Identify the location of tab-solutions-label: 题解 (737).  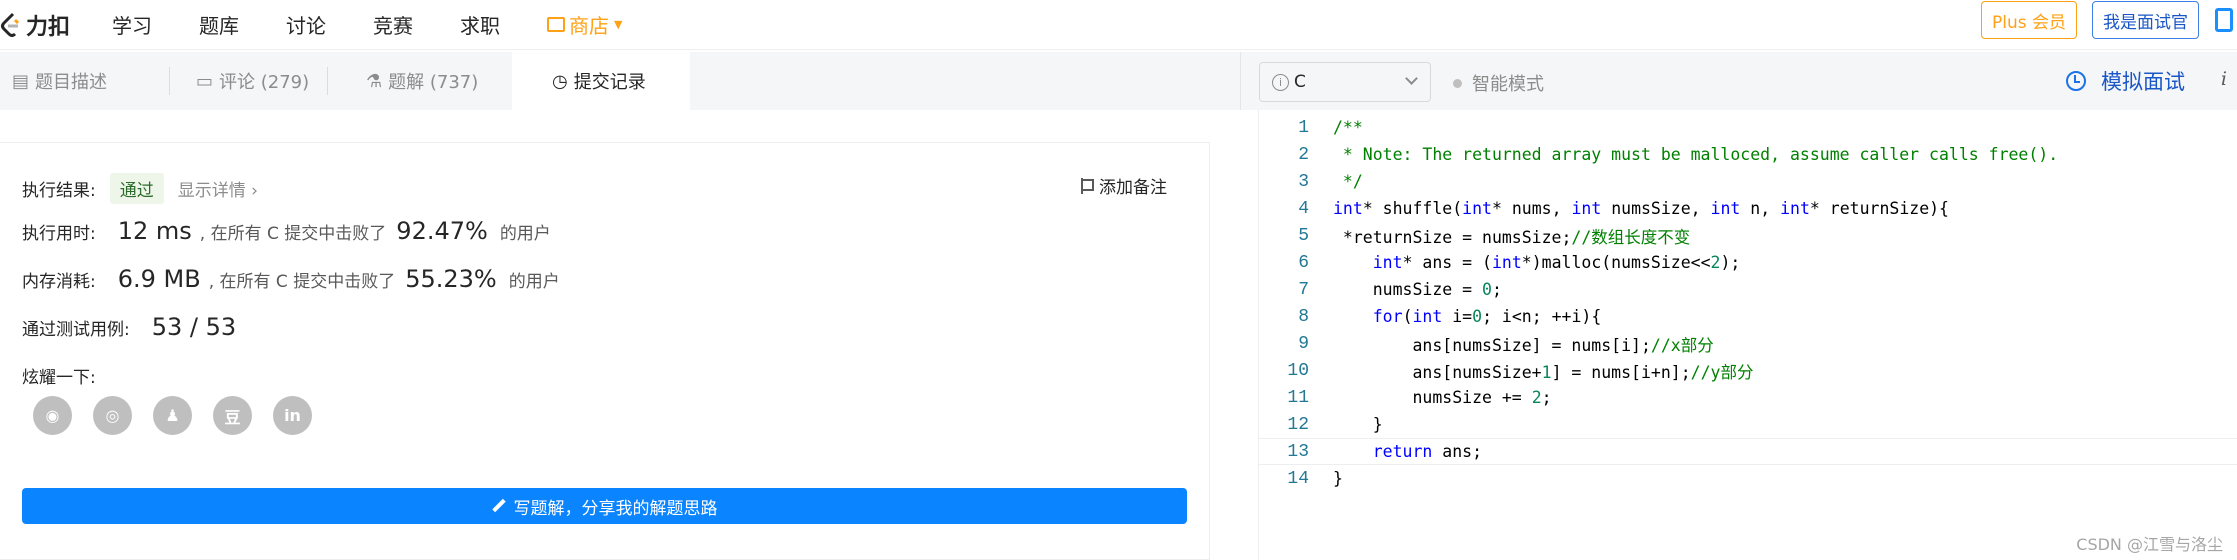
(433, 82).